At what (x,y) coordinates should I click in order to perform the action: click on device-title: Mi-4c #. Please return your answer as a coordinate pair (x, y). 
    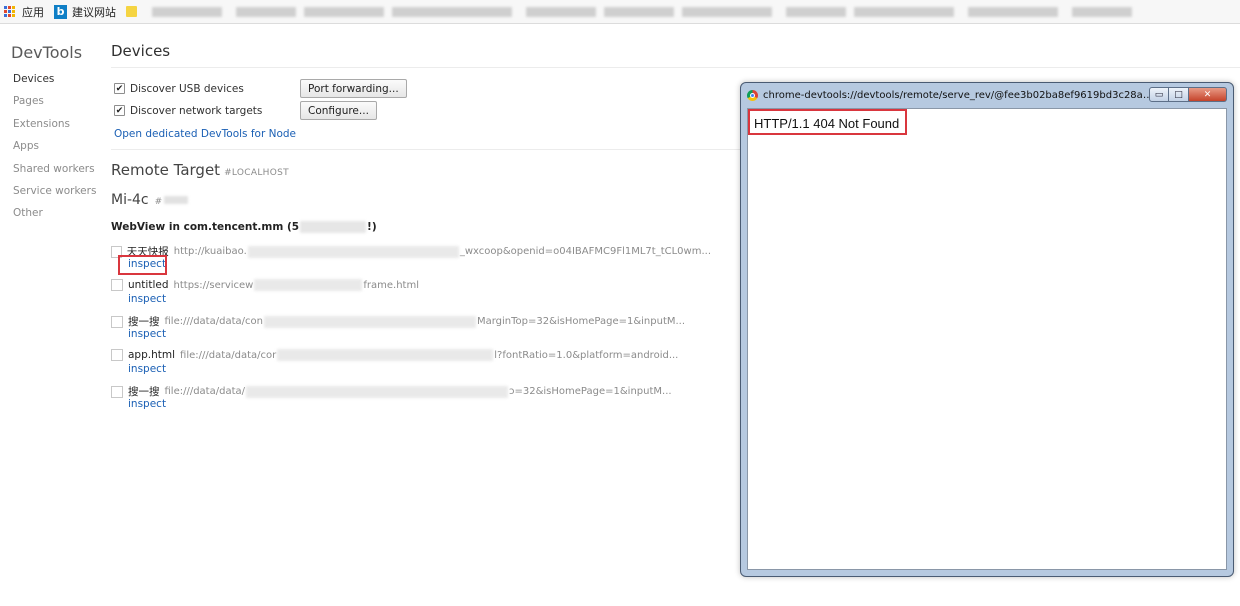
    Looking at the image, I should click on (150, 200).